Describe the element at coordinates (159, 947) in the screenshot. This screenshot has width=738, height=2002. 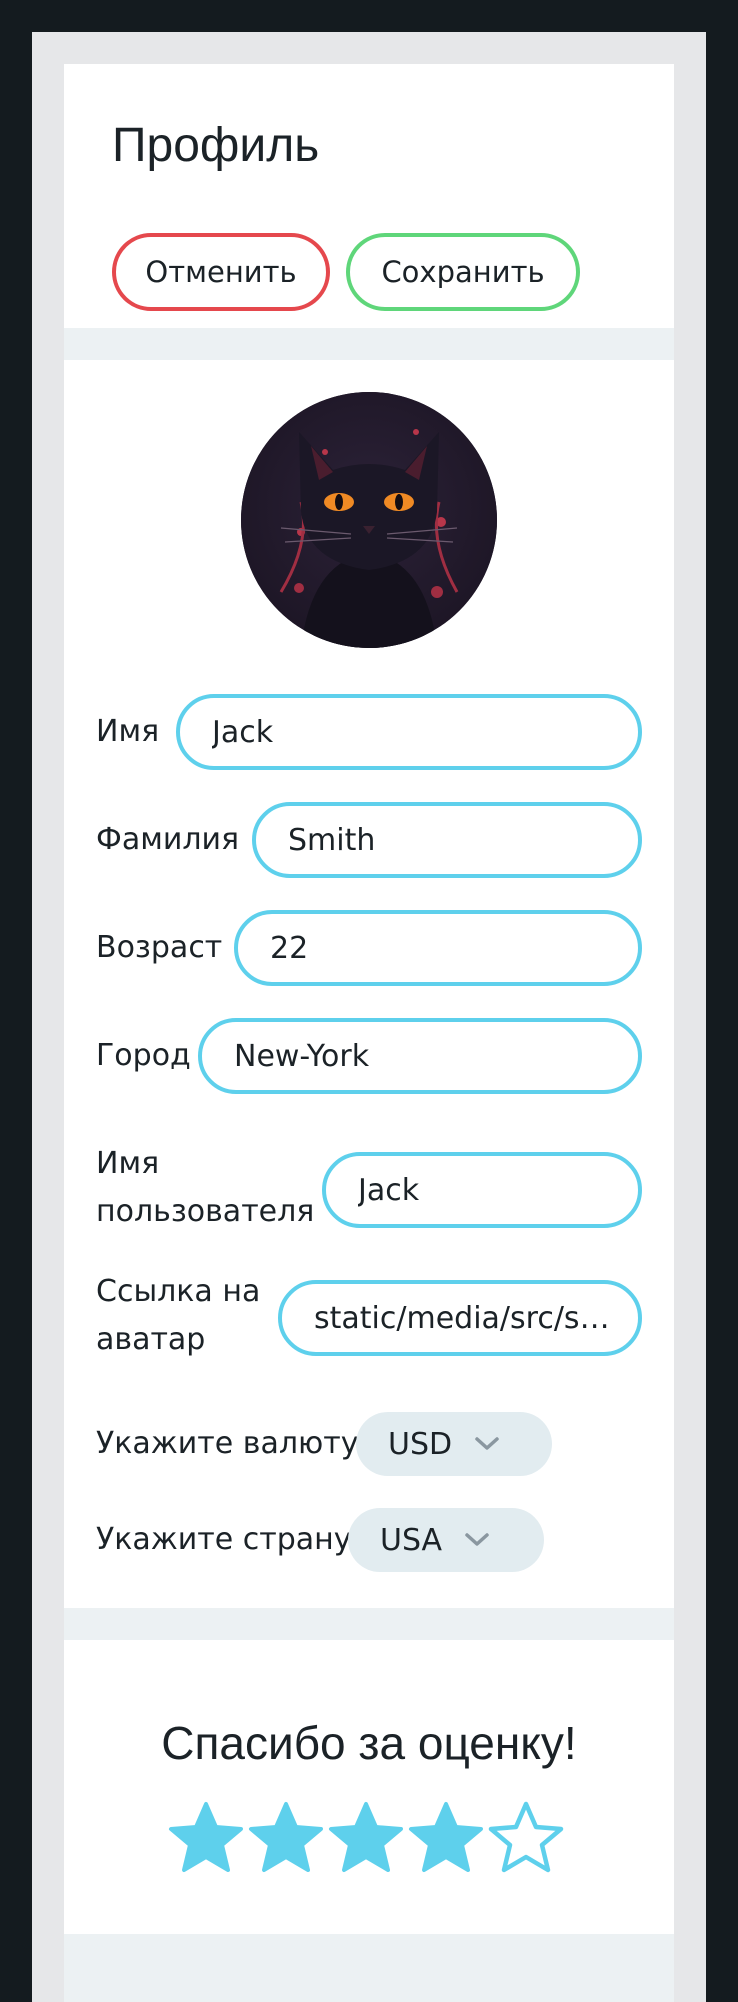
I see `age-label: Возраст` at that location.